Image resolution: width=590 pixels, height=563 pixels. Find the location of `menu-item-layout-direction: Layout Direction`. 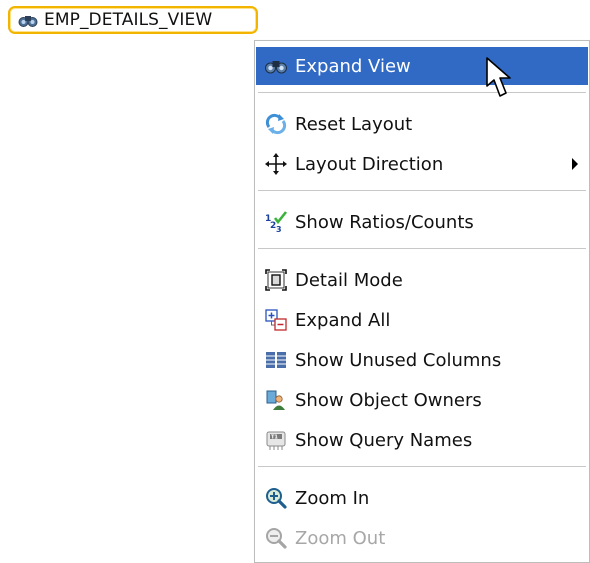

menu-item-layout-direction: Layout Direction is located at coordinates (422, 164).